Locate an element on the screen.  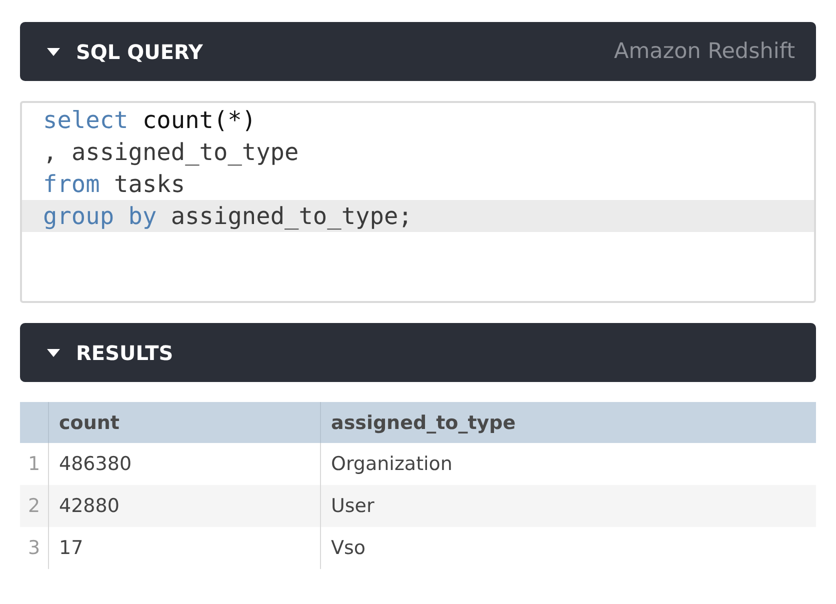
panel-title: SQL QUERY is located at coordinates (139, 52).